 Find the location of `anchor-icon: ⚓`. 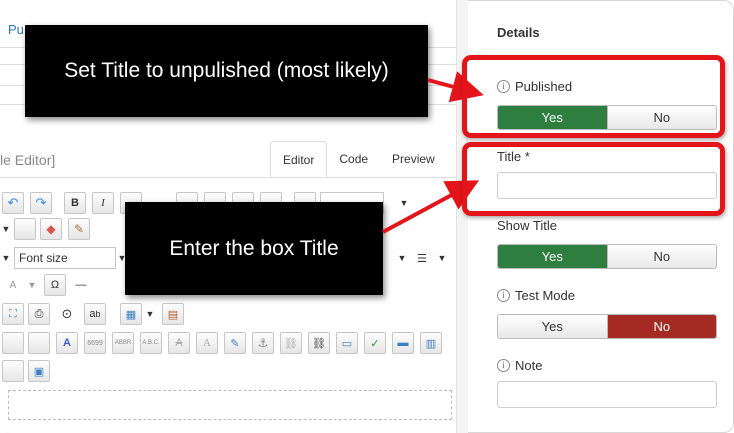

anchor-icon: ⚓ is located at coordinates (263, 343).